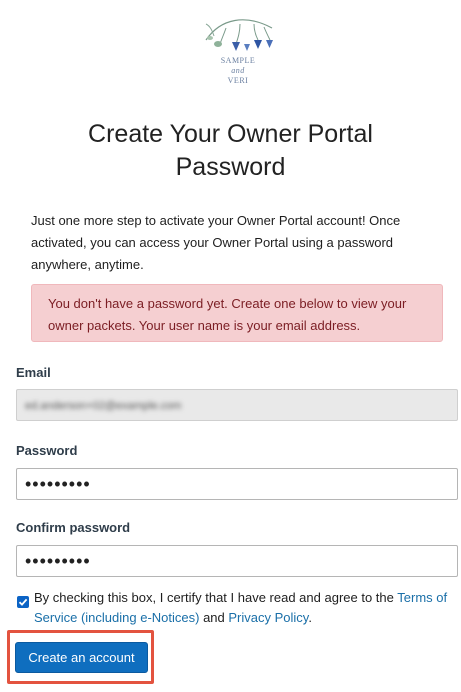 Image resolution: width=461 pixels, height=692 pixels. What do you see at coordinates (81, 657) in the screenshot?
I see `create-account-button: Create an account` at bounding box center [81, 657].